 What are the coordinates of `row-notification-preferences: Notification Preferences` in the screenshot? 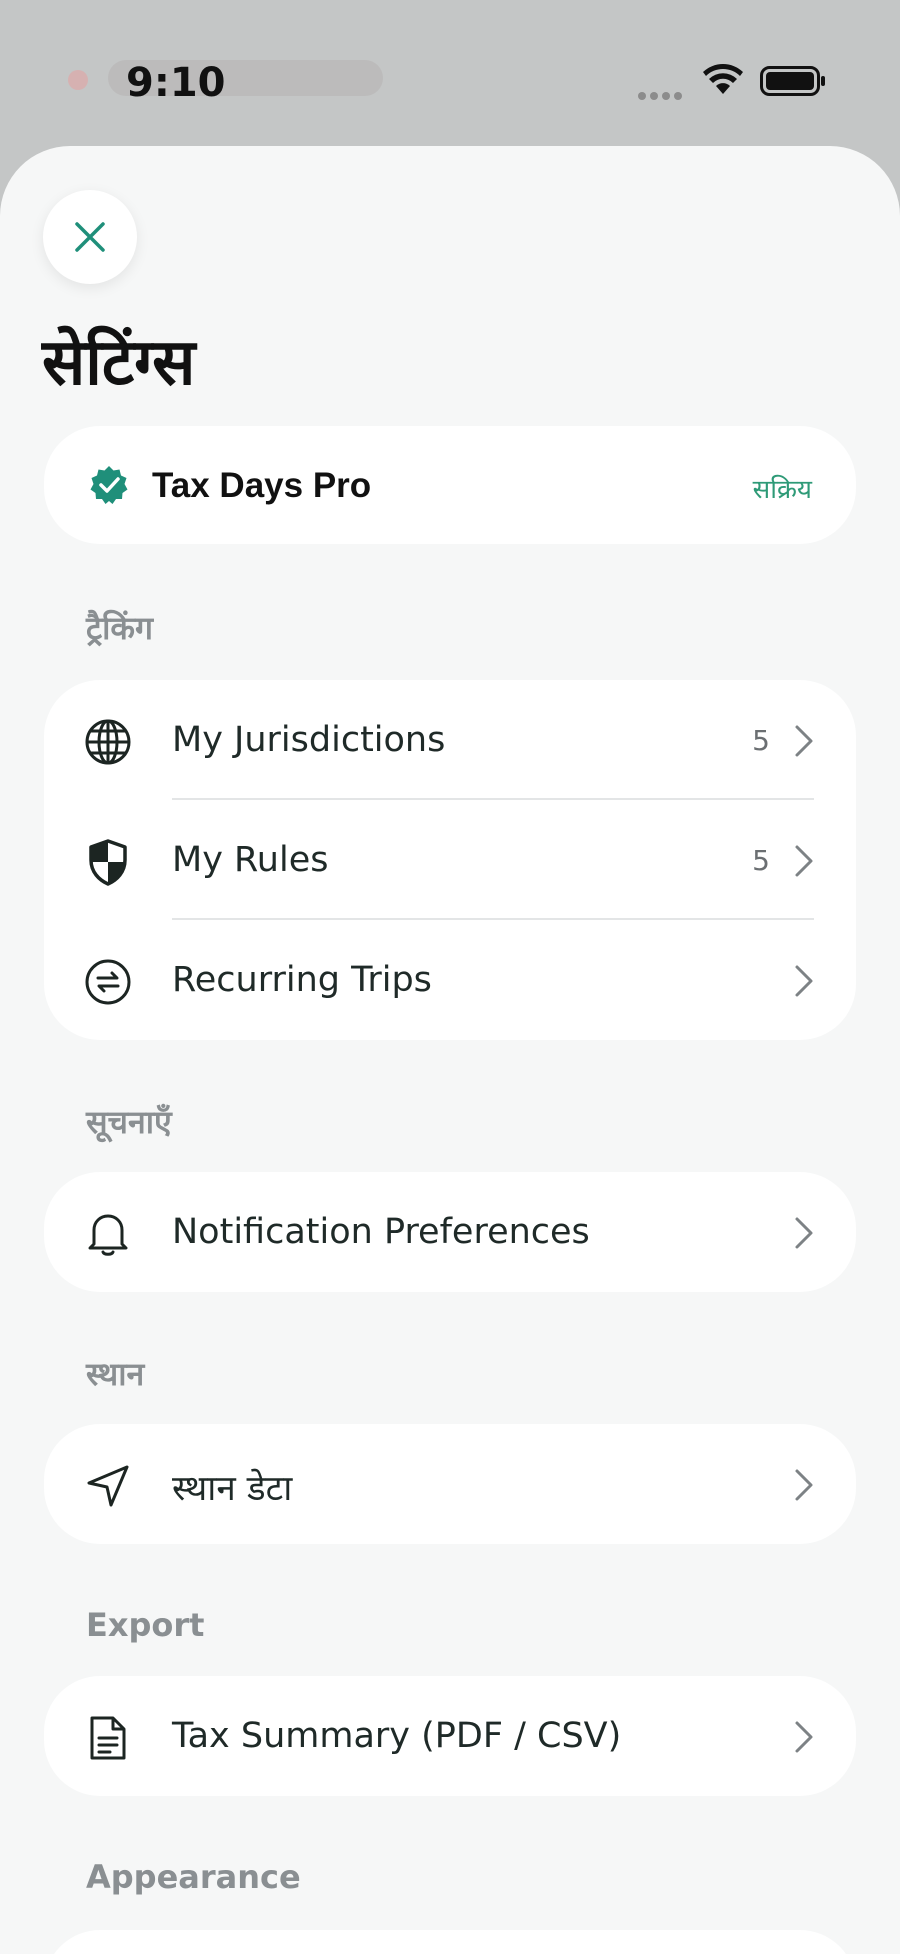 It's located at (450, 1232).